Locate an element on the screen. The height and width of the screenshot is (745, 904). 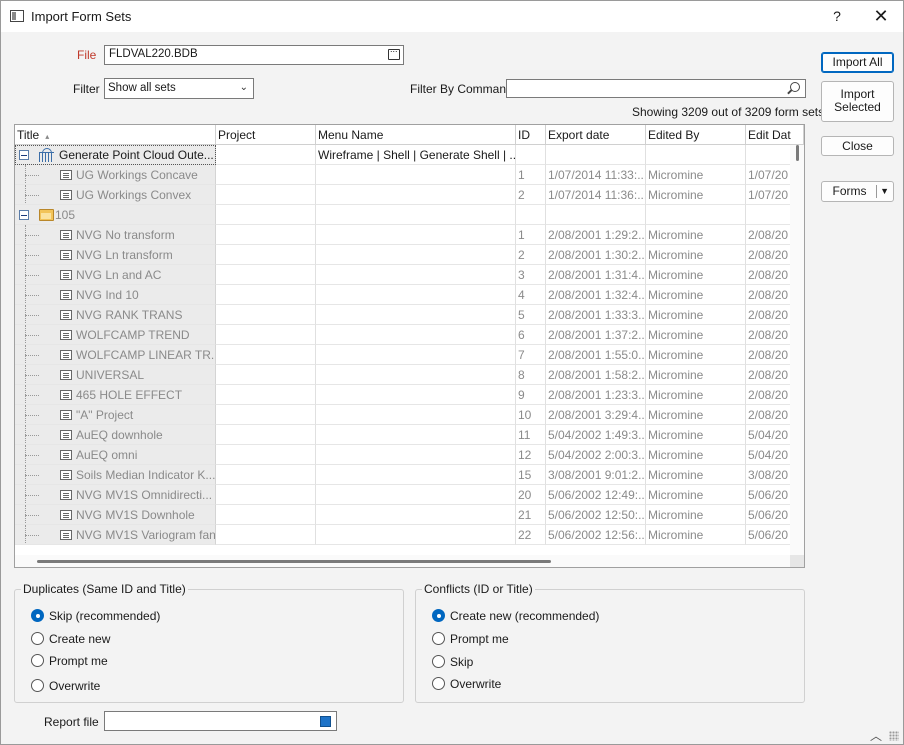
filter-by-command-input is located at coordinates (656, 88).